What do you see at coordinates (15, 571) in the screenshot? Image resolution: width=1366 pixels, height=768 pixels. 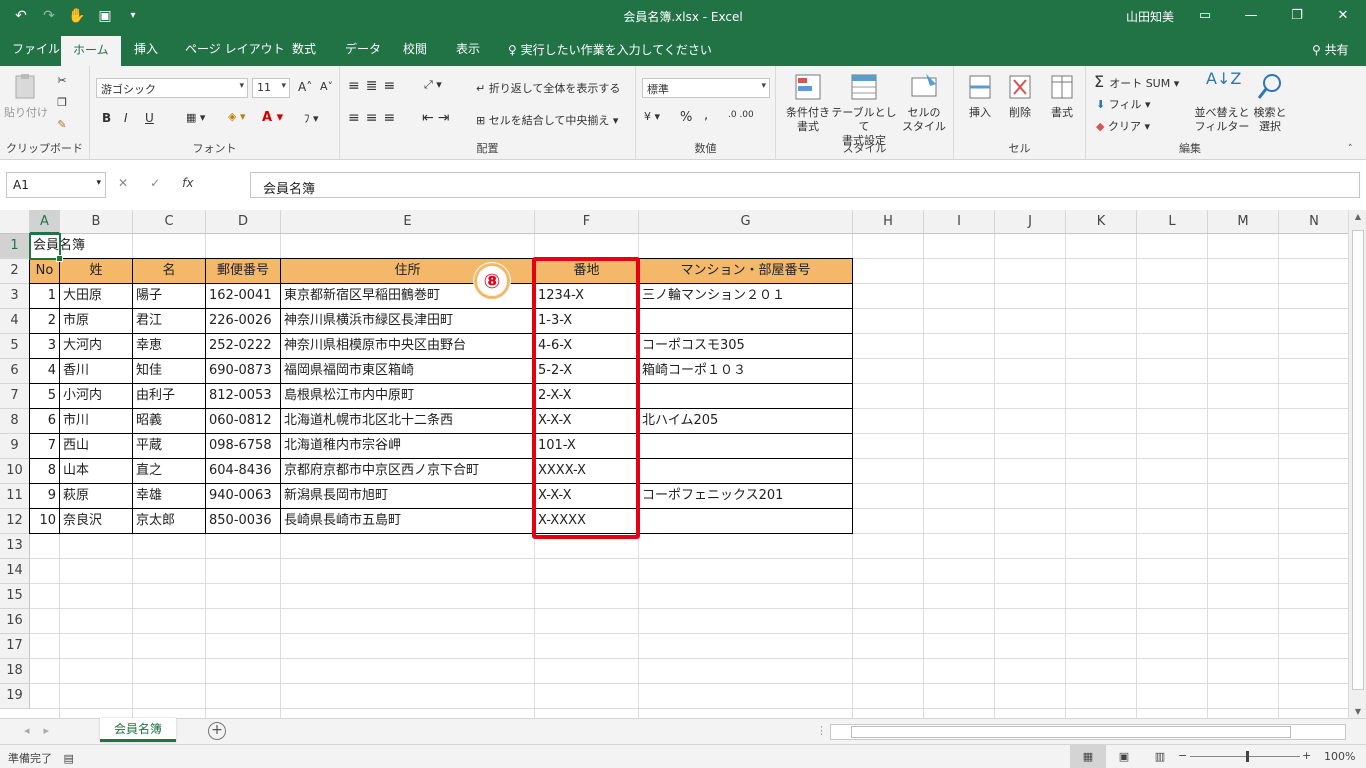 I see `row-header-14: 14` at bounding box center [15, 571].